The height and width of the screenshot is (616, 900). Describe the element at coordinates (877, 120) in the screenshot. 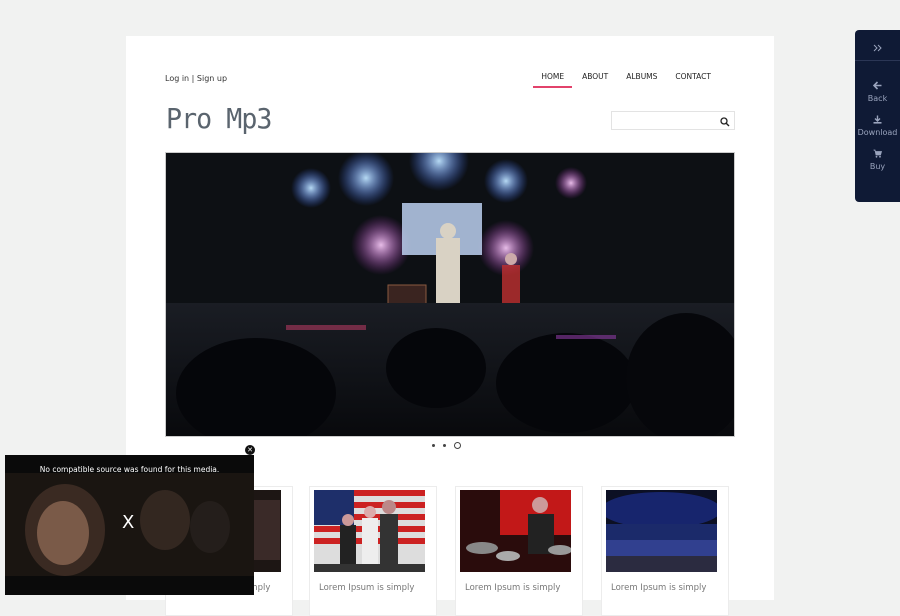

I see `download-icon` at that location.